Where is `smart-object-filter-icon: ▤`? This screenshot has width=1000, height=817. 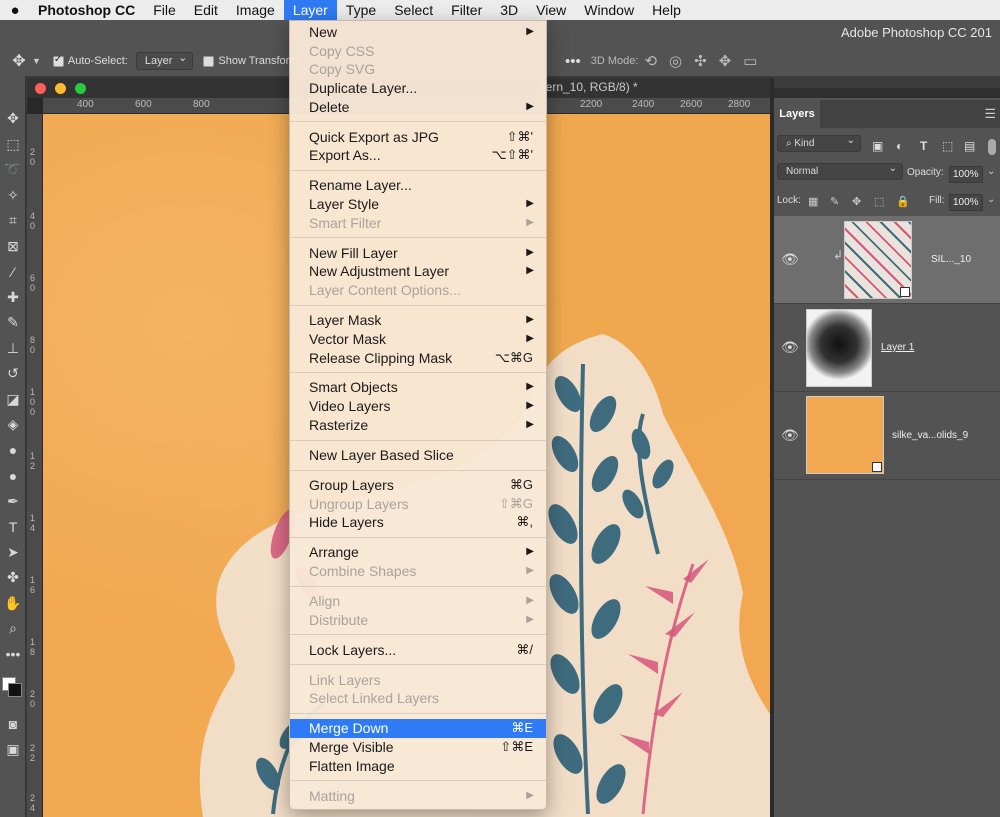
smart-object-filter-icon: ▤ is located at coordinates (969, 146).